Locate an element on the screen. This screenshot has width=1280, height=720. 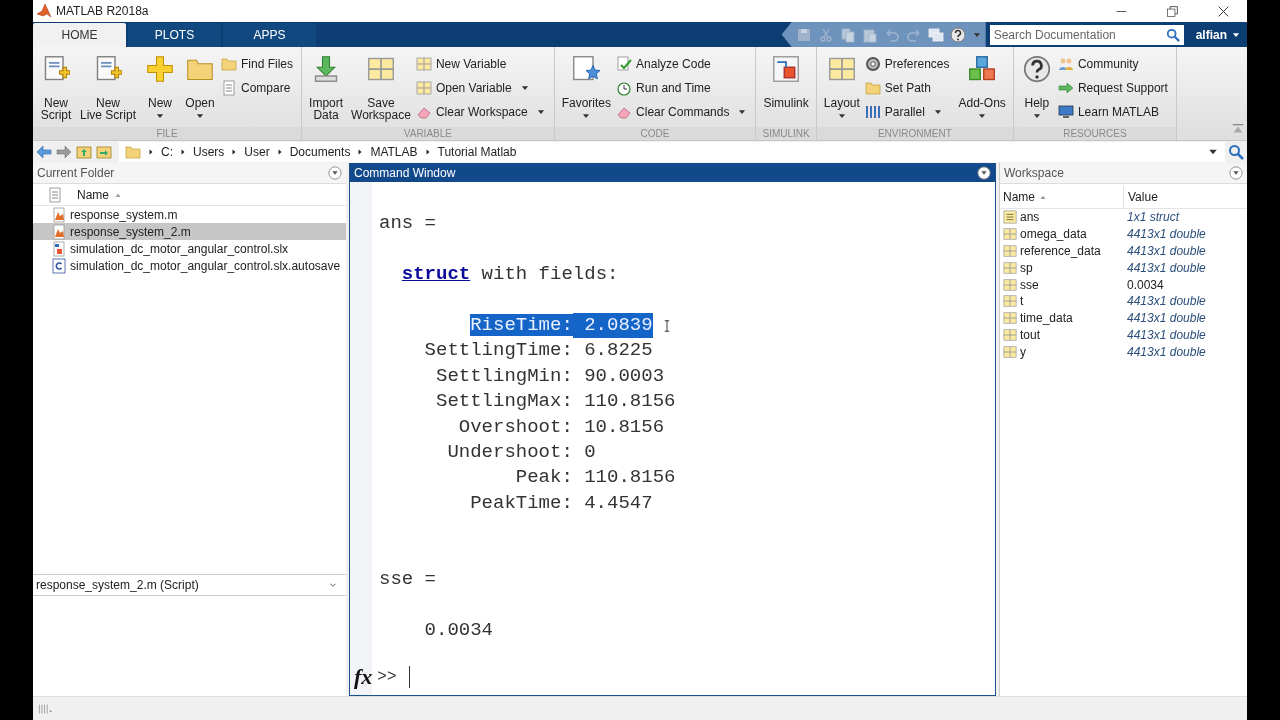
copy-icon is located at coordinates (847, 34).